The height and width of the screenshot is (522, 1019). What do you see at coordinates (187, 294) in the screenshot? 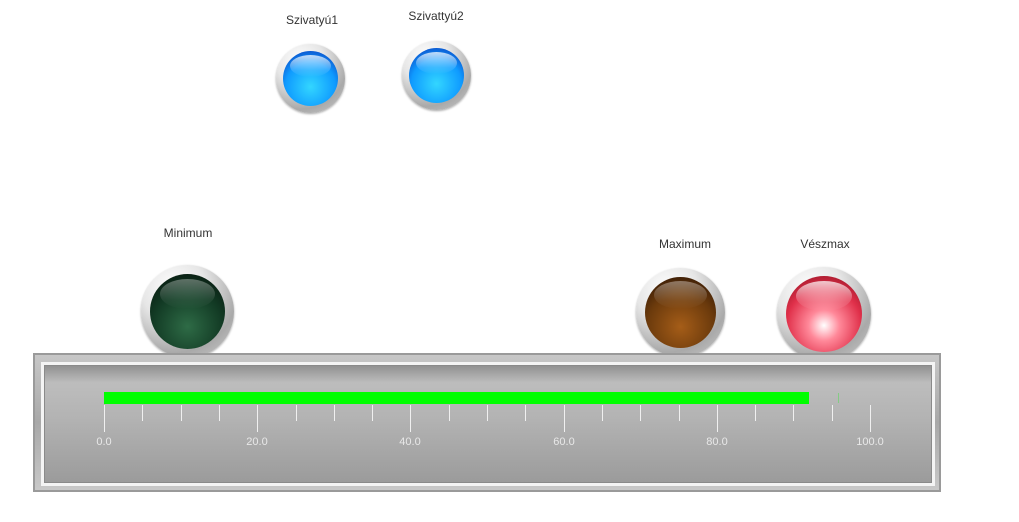
I see `minimum-gloss` at bounding box center [187, 294].